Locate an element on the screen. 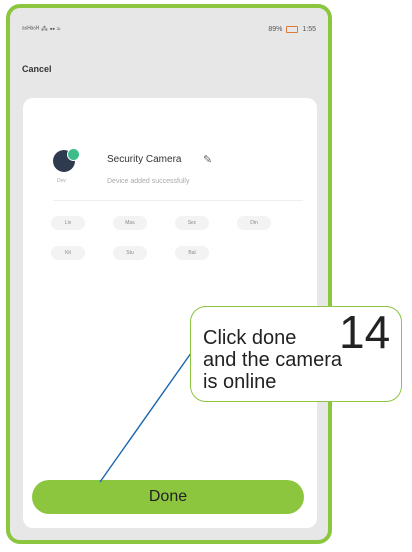 This screenshot has width=412, height=552. cancel-button: Cancel is located at coordinates (37, 69).